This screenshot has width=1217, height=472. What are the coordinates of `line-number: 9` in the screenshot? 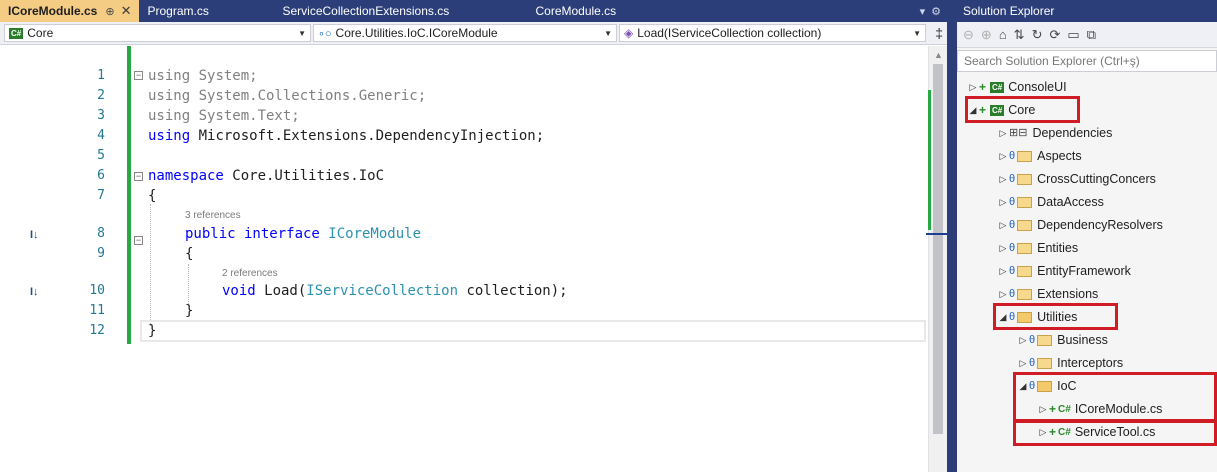 It's located at (101, 253).